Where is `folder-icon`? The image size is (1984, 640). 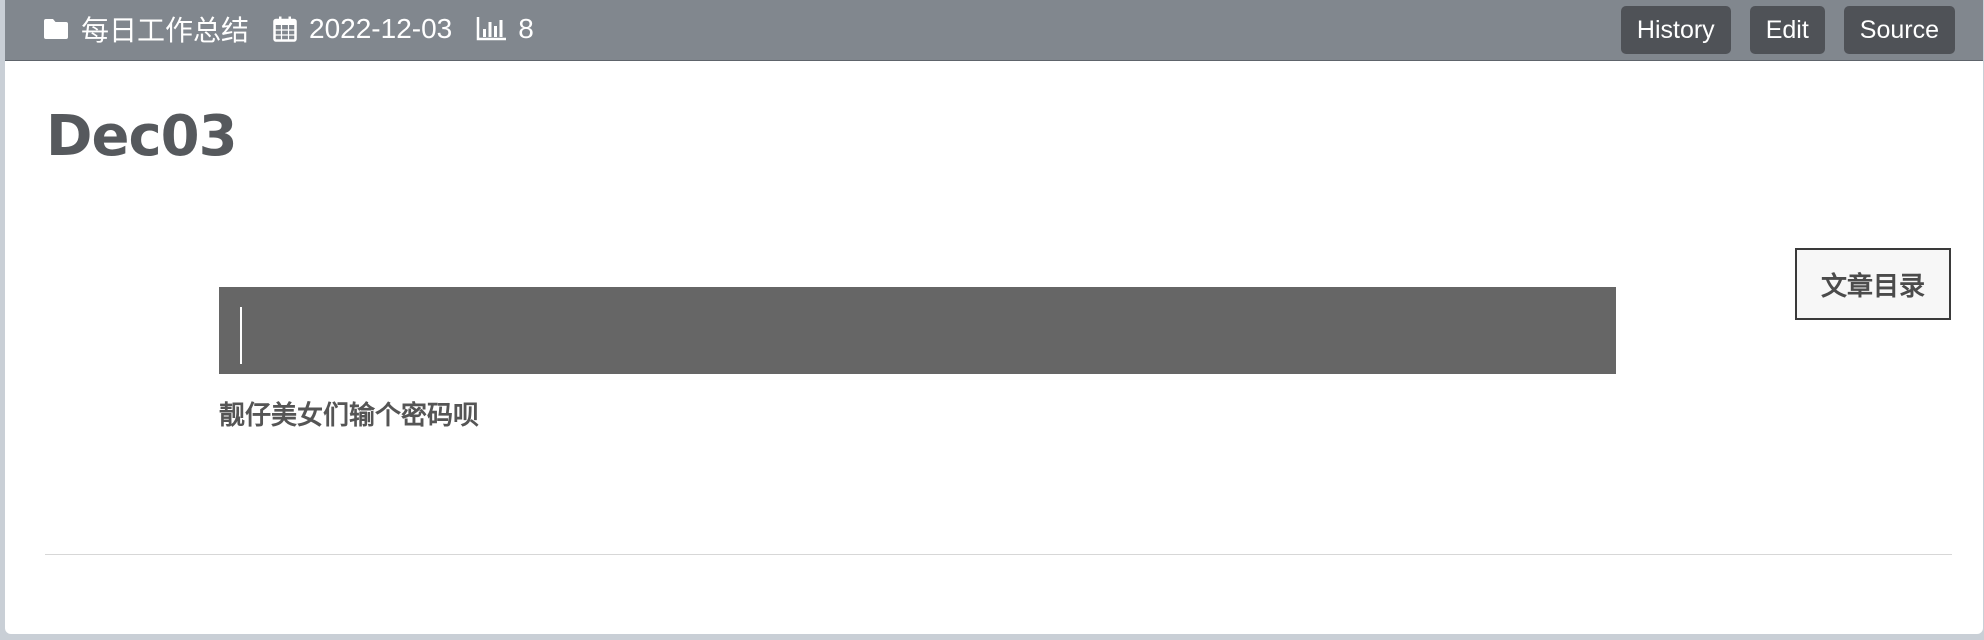 folder-icon is located at coordinates (56, 29).